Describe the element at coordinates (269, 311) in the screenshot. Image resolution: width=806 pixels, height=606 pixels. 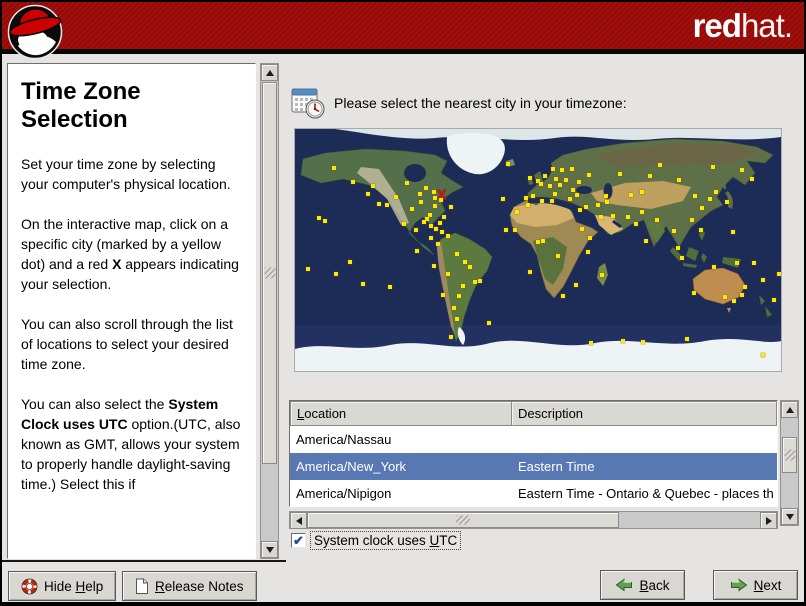
I see `help-scrollbar` at that location.